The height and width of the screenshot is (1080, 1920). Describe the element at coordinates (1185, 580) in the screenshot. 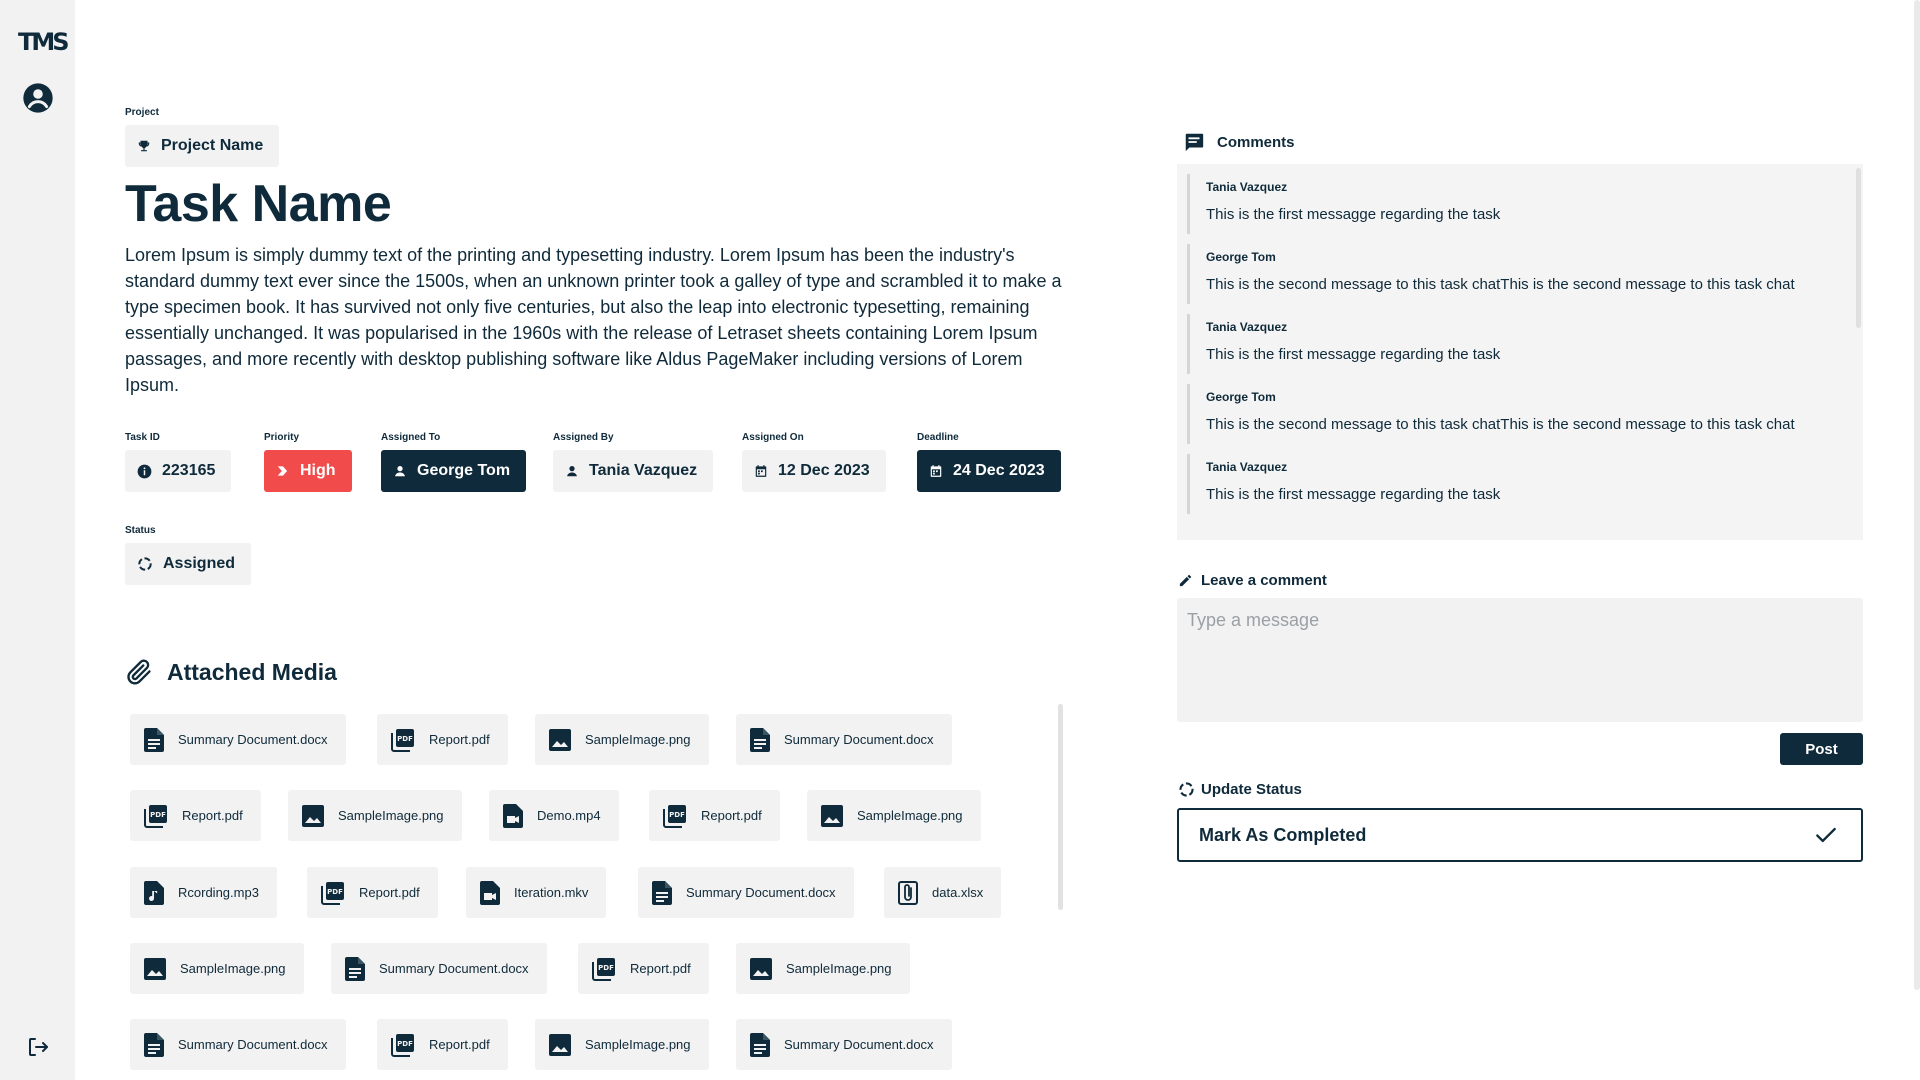

I see `pencil-icon` at that location.